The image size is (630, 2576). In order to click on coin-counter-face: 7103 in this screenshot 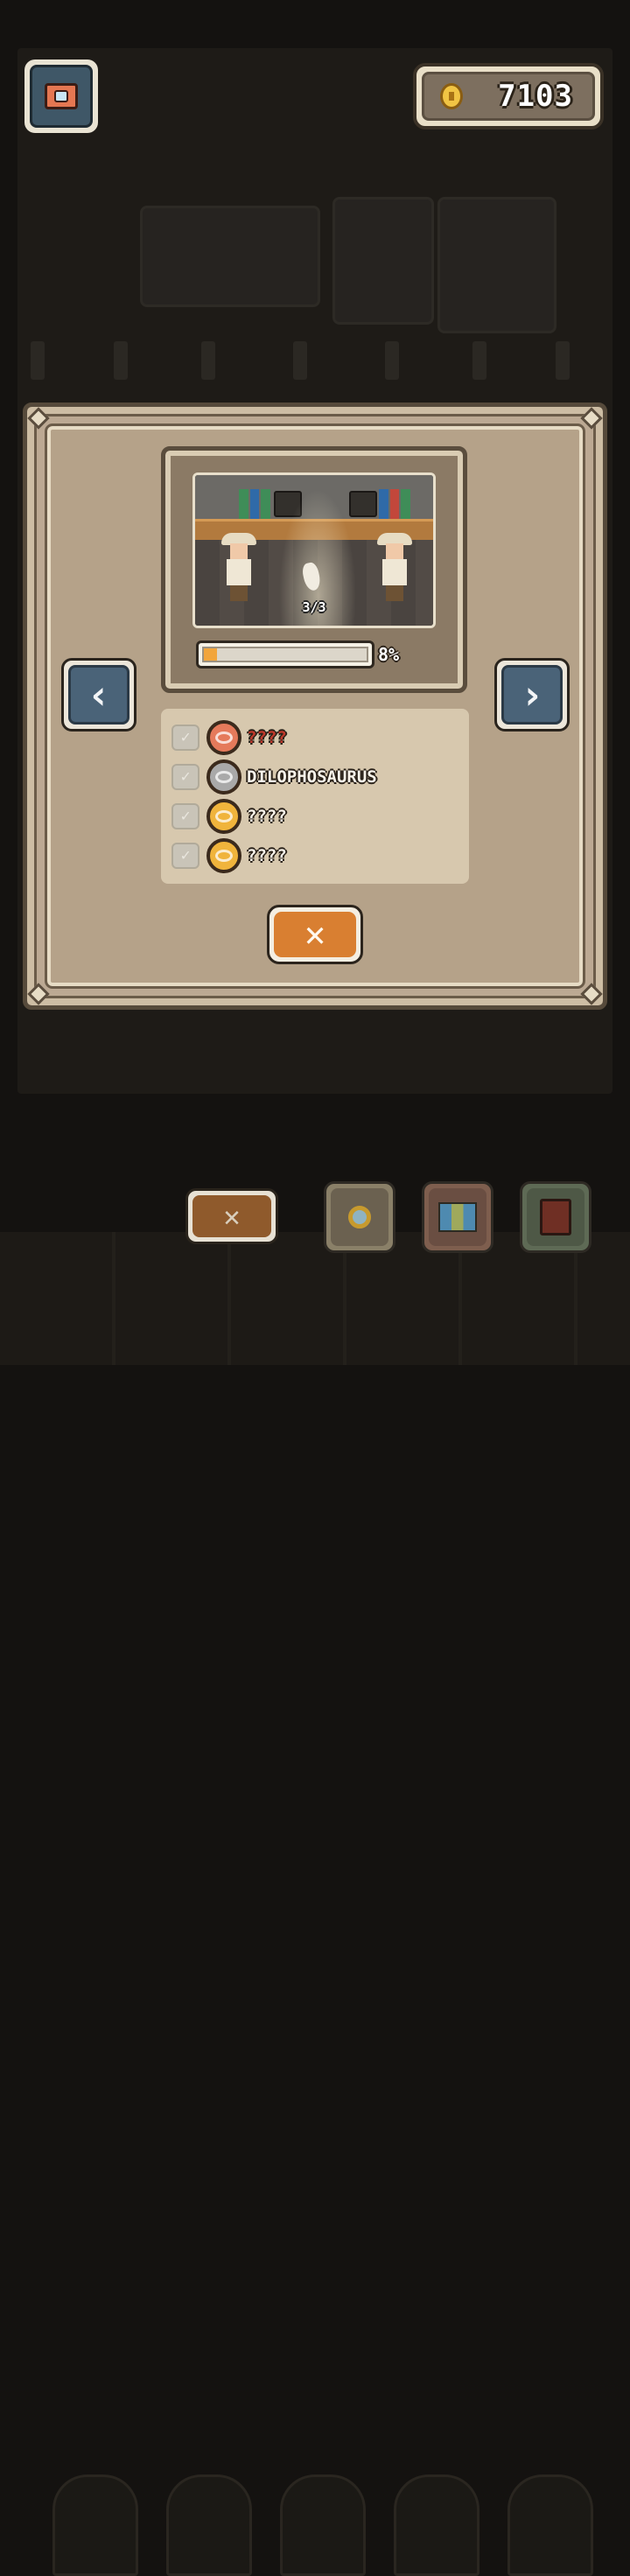, I will do `click(508, 96)`.